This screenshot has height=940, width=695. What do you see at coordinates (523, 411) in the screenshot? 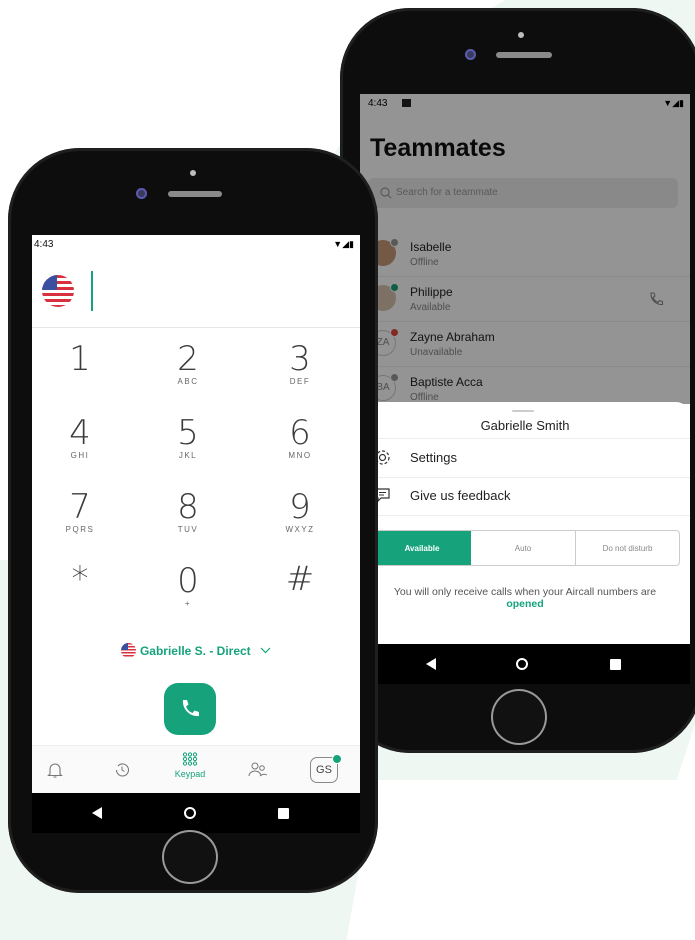
I see `sheet-handle` at bounding box center [523, 411].